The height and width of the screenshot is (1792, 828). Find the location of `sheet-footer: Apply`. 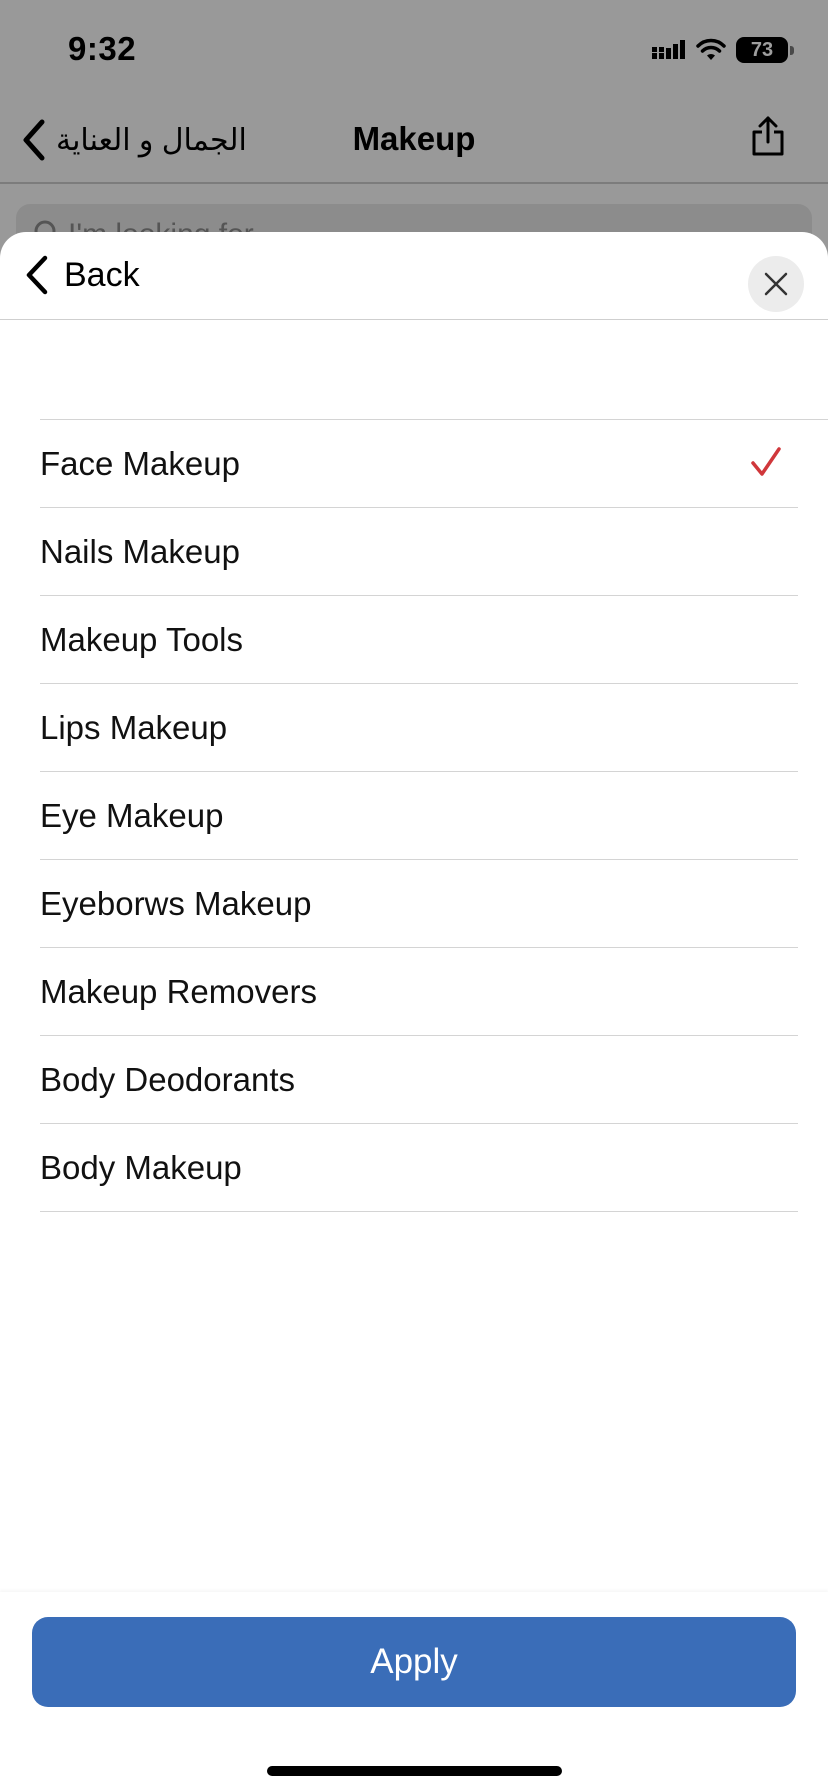

sheet-footer: Apply is located at coordinates (414, 1692).